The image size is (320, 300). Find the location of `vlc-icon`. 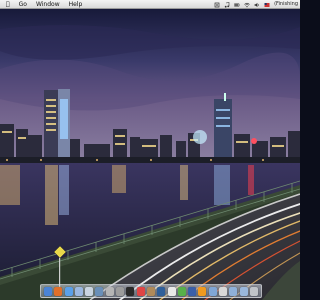

vlc-icon is located at coordinates (202, 291).